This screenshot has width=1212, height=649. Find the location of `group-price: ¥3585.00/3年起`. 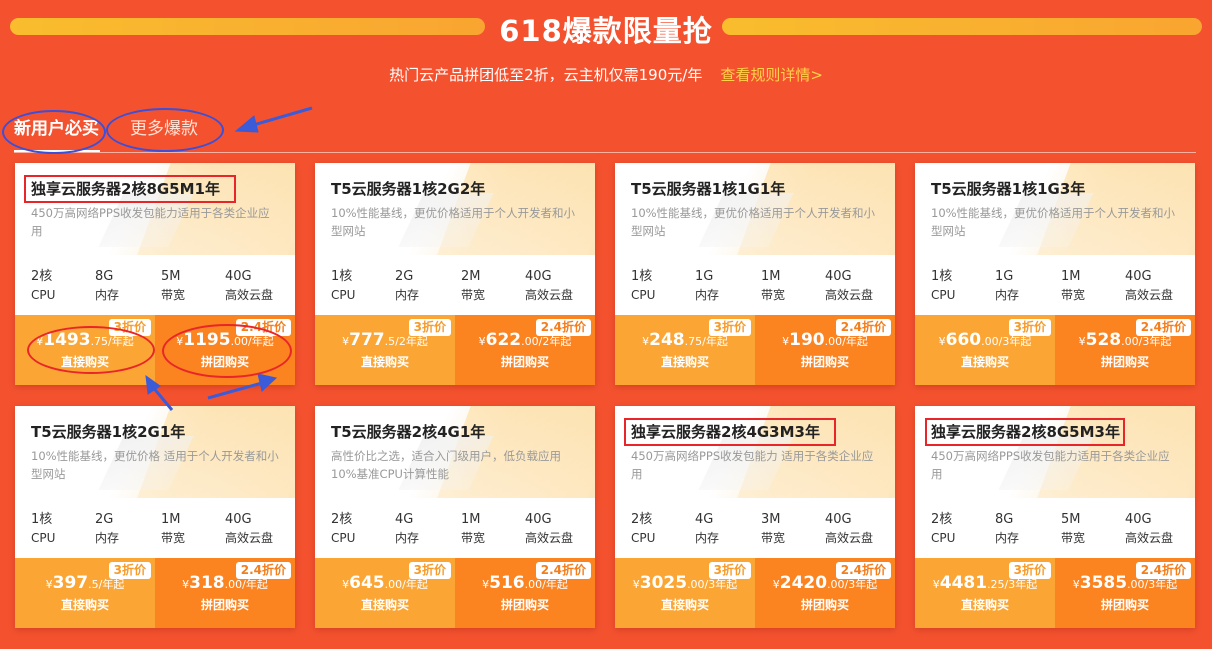

group-price: ¥3585.00/3年起 is located at coordinates (1125, 583).